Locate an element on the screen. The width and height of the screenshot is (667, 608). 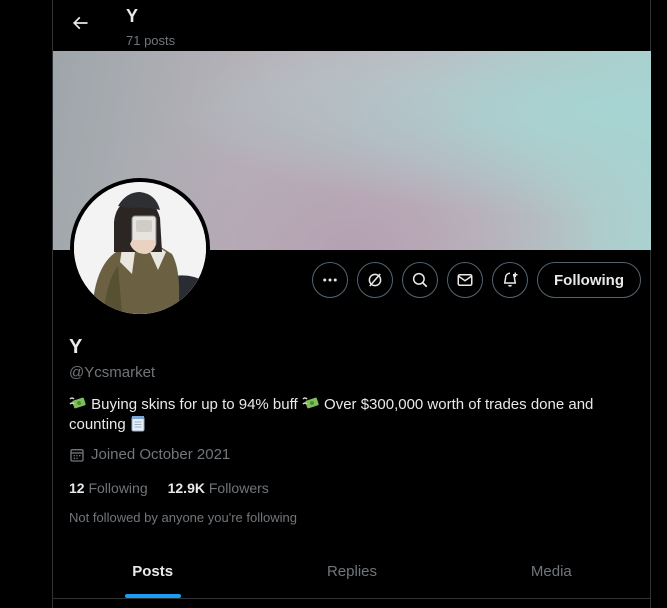
tab-posts: Posts is located at coordinates (152, 571).